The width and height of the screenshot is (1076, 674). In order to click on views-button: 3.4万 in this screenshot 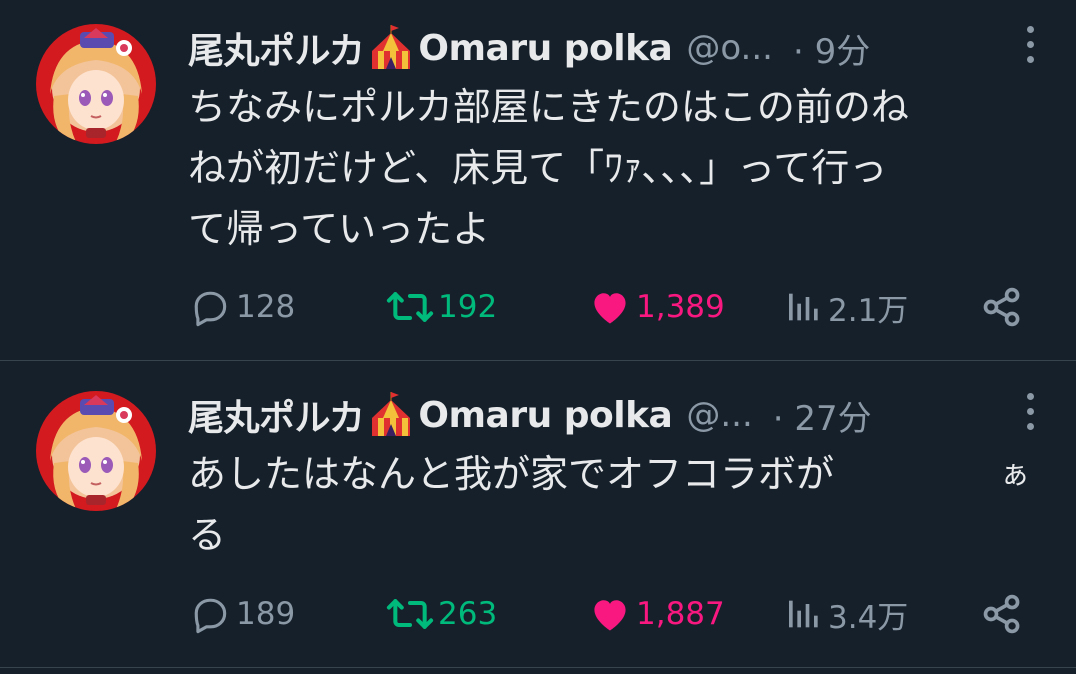, I will do `click(846, 614)`.